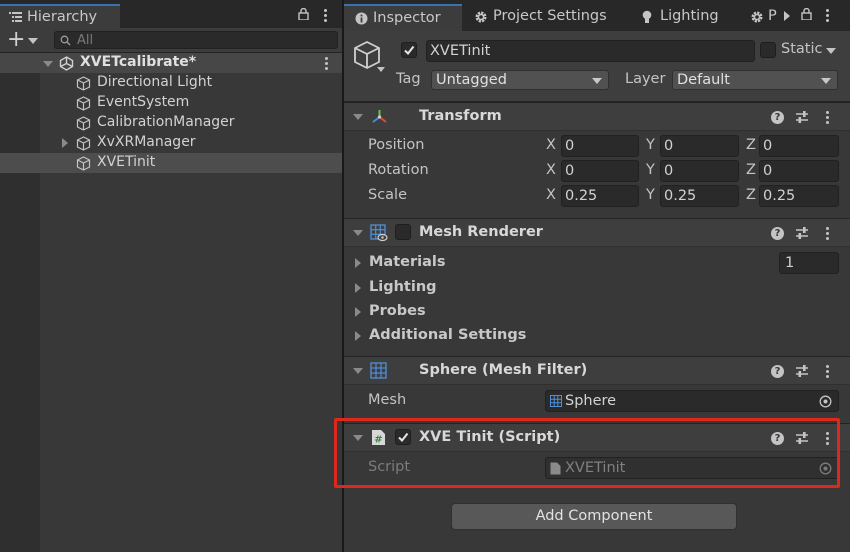 This screenshot has height=552, width=850. I want to click on active-checkbox, so click(409, 50).